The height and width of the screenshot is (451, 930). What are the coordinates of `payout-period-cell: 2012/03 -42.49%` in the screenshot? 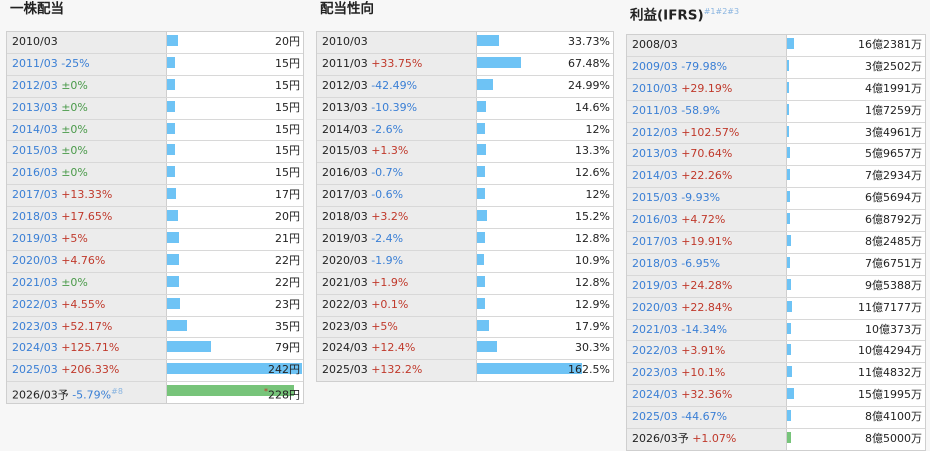 It's located at (397, 86).